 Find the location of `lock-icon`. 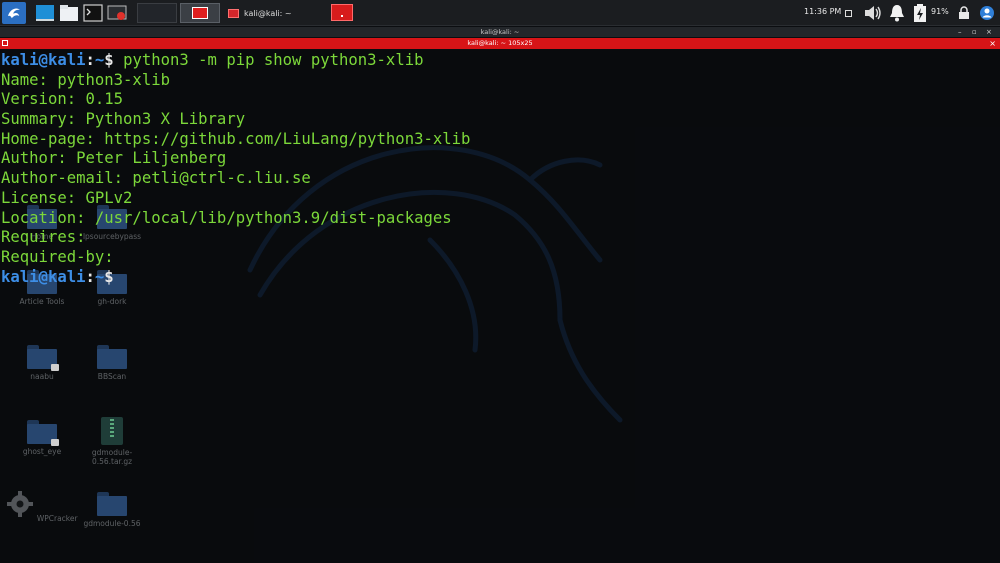

lock-icon is located at coordinates (964, 13).